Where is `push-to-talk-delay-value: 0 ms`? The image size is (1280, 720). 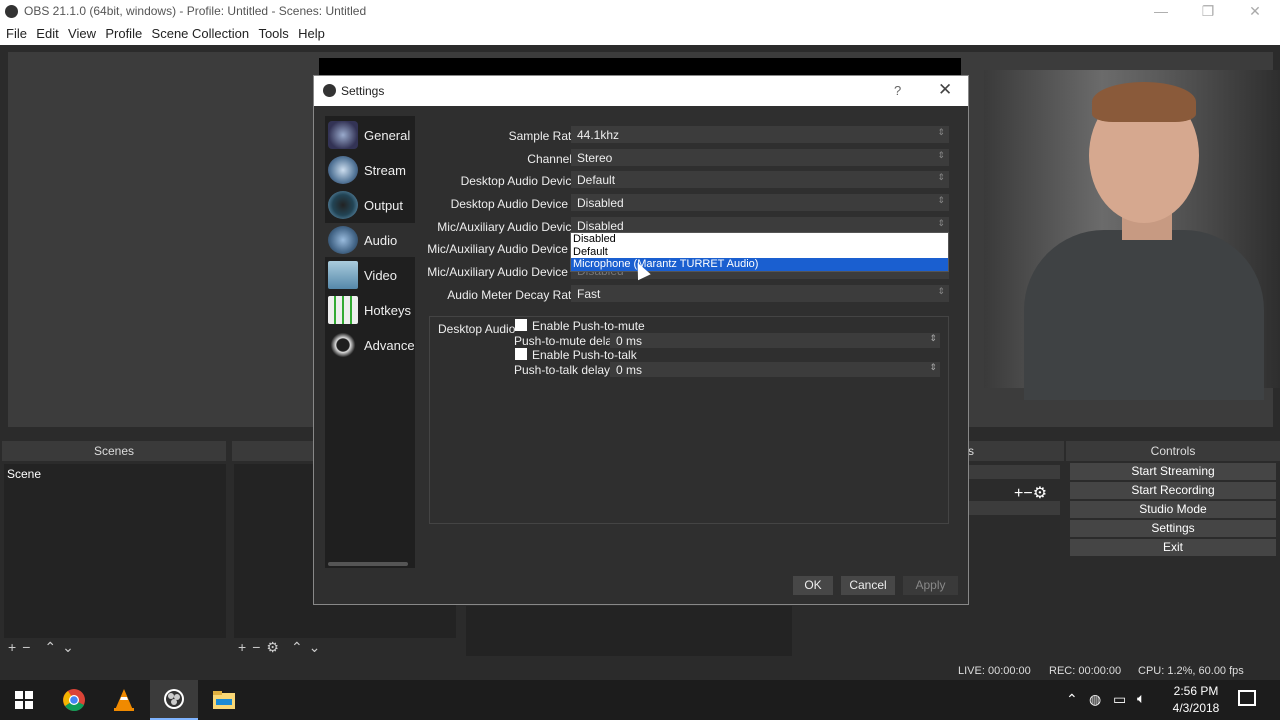 push-to-talk-delay-value: 0 ms is located at coordinates (629, 370).